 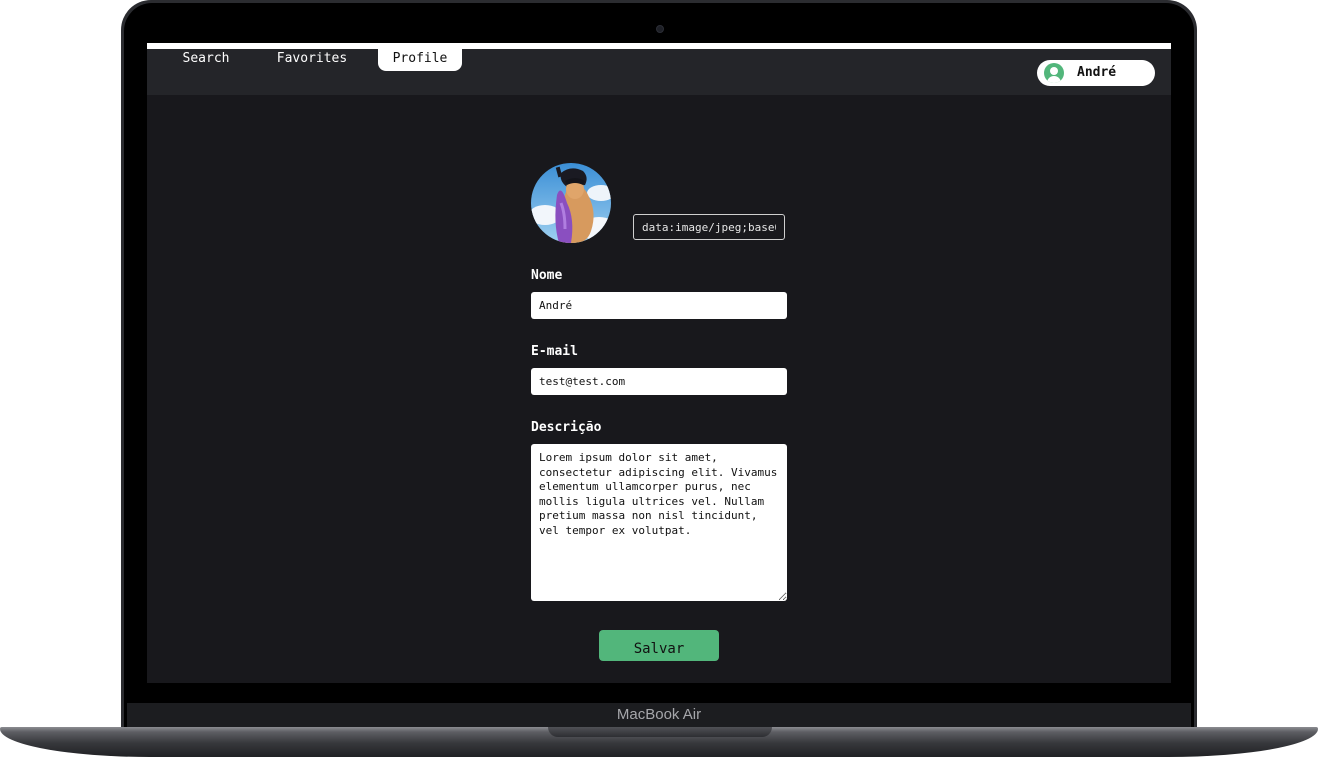 I want to click on user-name: André, so click(x=1097, y=72).